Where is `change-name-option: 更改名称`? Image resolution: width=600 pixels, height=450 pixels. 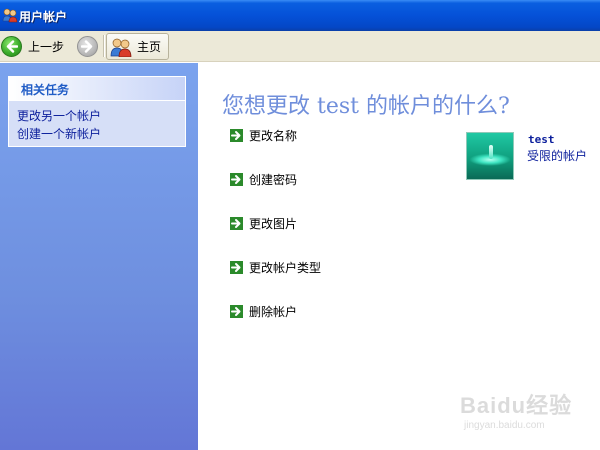
change-name-option: 更改名称 is located at coordinates (263, 135).